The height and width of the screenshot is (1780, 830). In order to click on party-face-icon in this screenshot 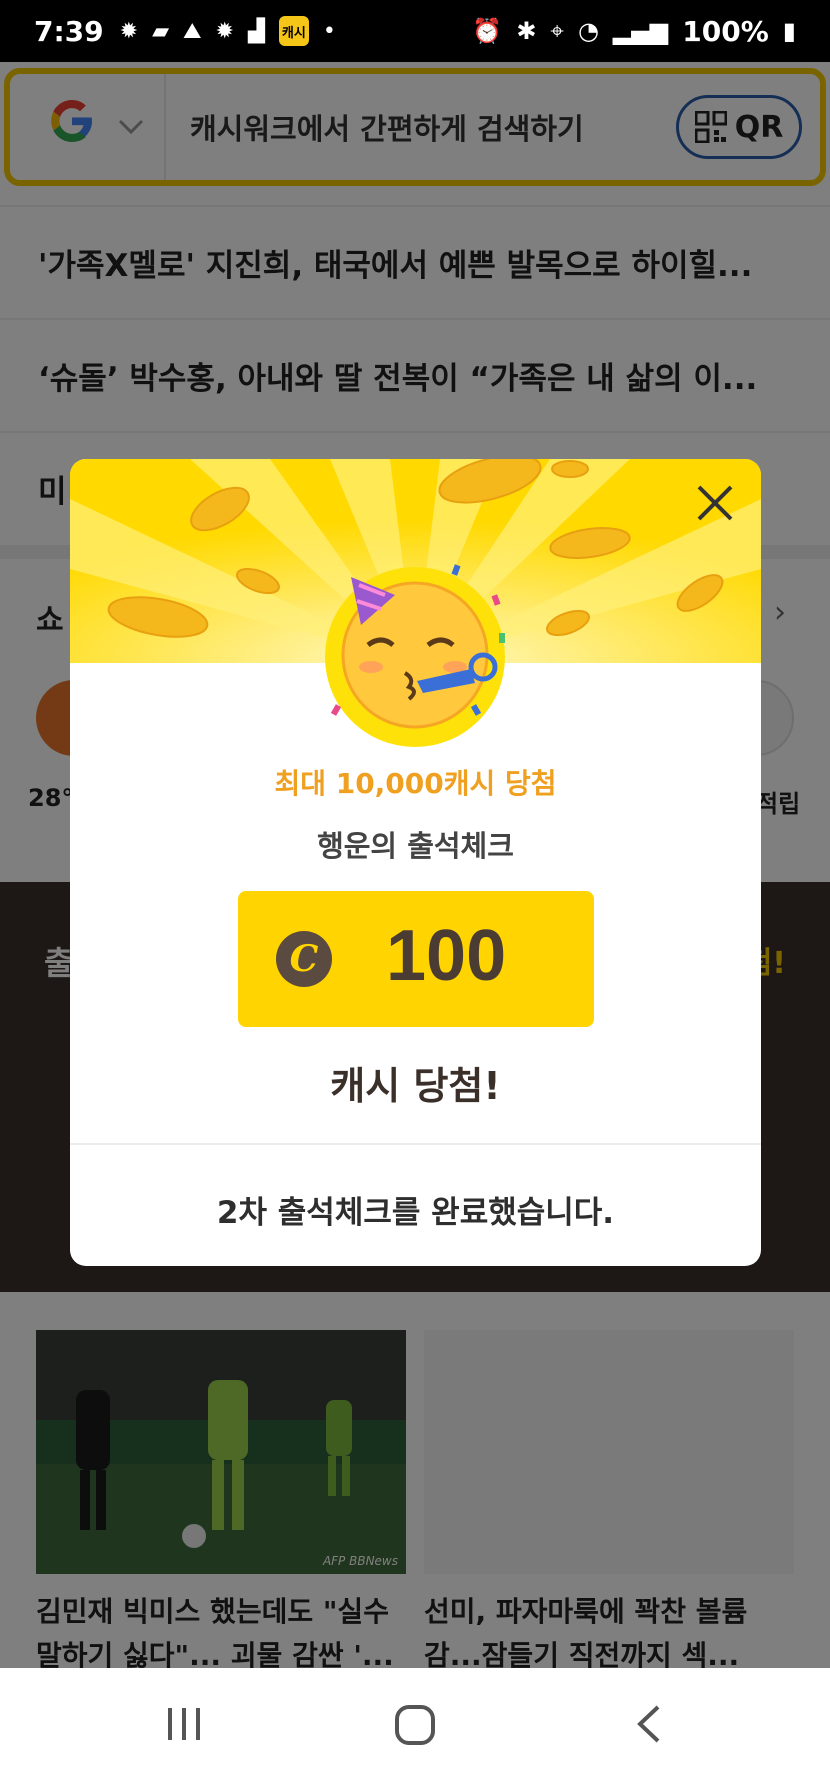, I will do `click(423, 647)`.